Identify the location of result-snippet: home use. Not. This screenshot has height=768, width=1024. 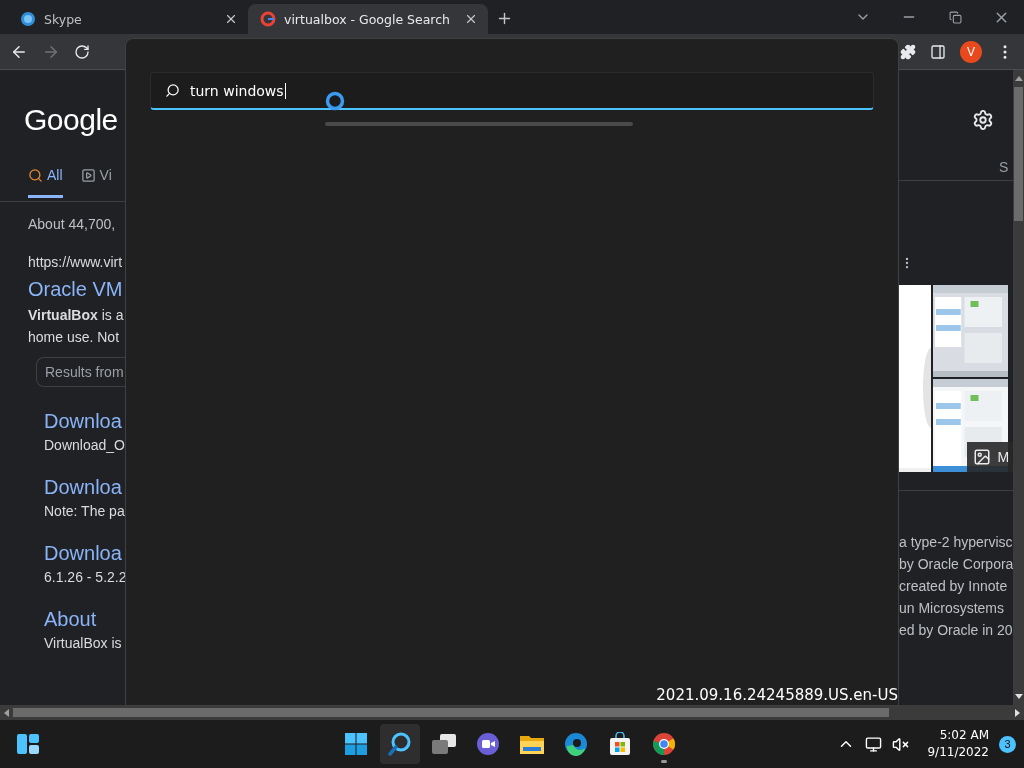
(74, 337).